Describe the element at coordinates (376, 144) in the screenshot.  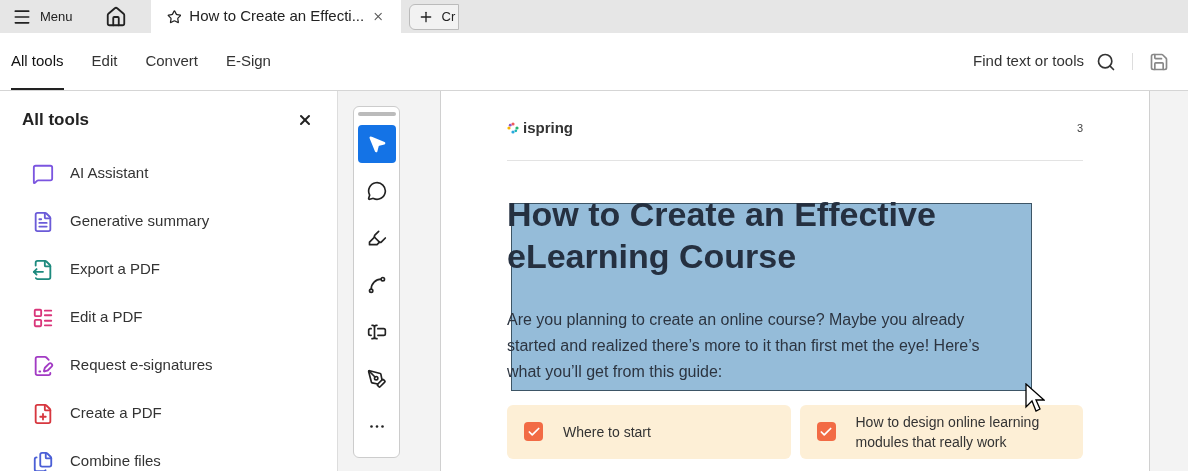
I see `pointer-icon` at that location.